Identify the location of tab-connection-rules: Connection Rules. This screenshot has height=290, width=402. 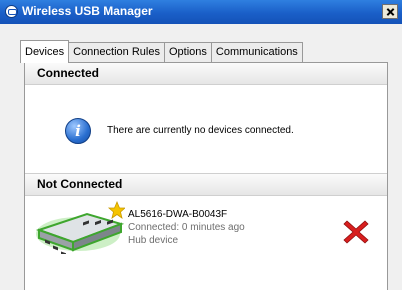
(116, 52).